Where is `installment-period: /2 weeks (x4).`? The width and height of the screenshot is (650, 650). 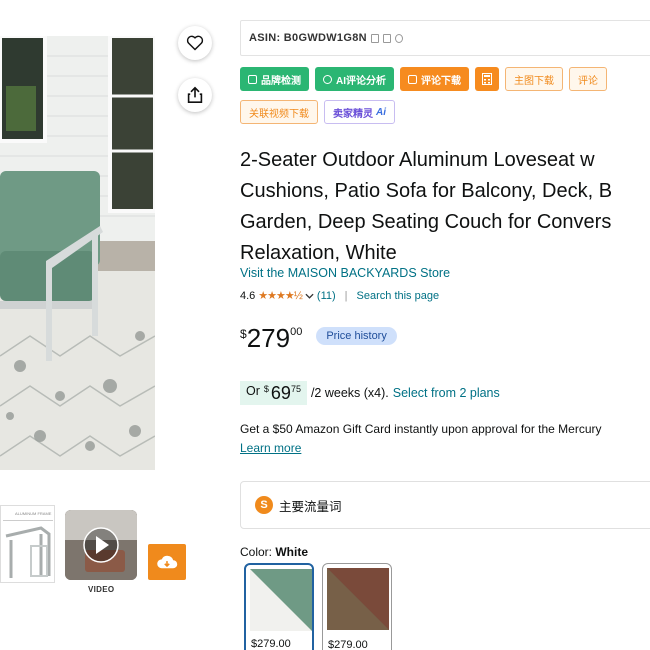
installment-period: /2 weeks (x4). is located at coordinates (349, 393).